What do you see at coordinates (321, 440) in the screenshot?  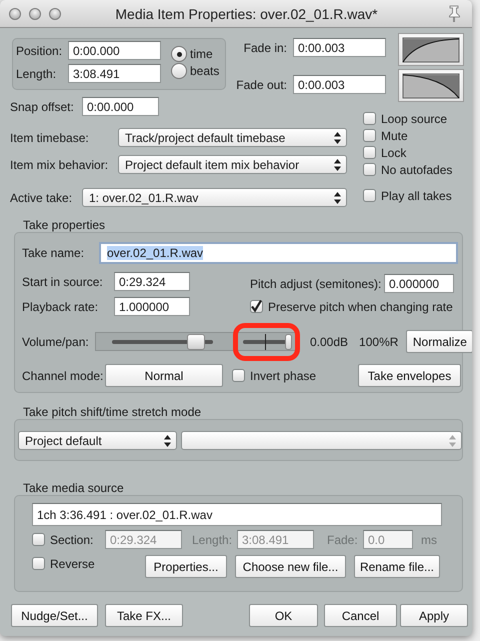 I see `submode-dropdown` at bounding box center [321, 440].